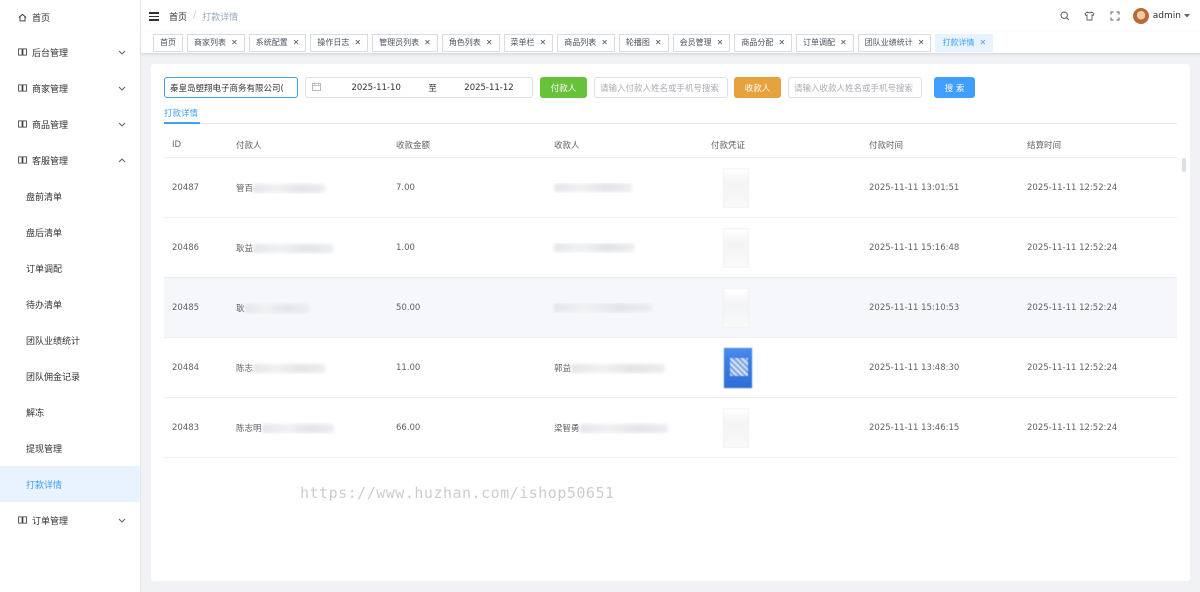 Image resolution: width=1200 pixels, height=592 pixels. Describe the element at coordinates (70, 196) in the screenshot. I see `sidebar-subitem-preorder: 盘前清单` at that location.